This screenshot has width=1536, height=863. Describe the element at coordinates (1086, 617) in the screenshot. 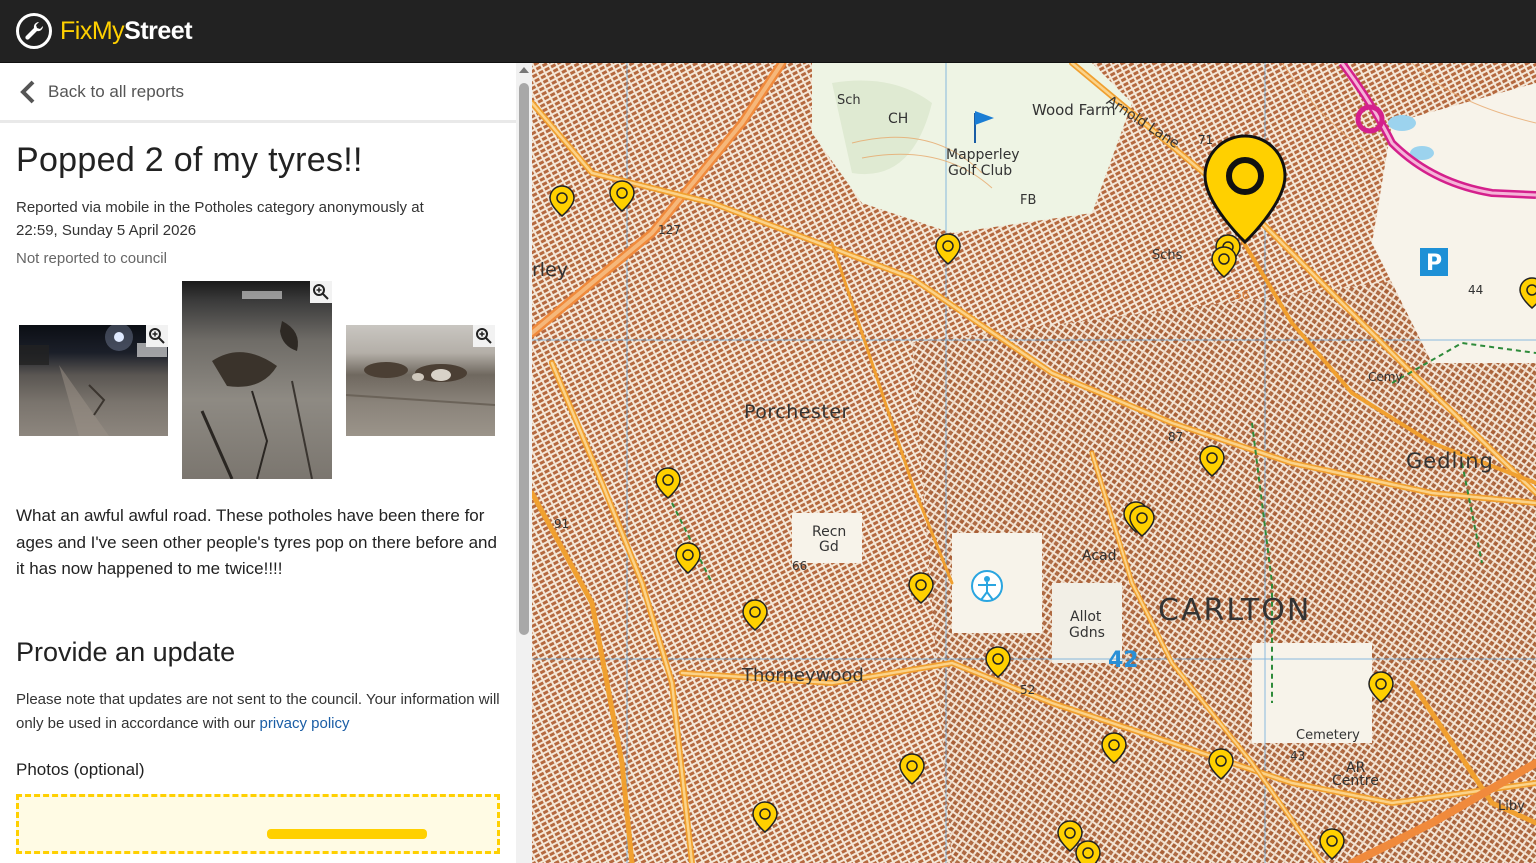

I see `map-label-allot: Allot` at that location.